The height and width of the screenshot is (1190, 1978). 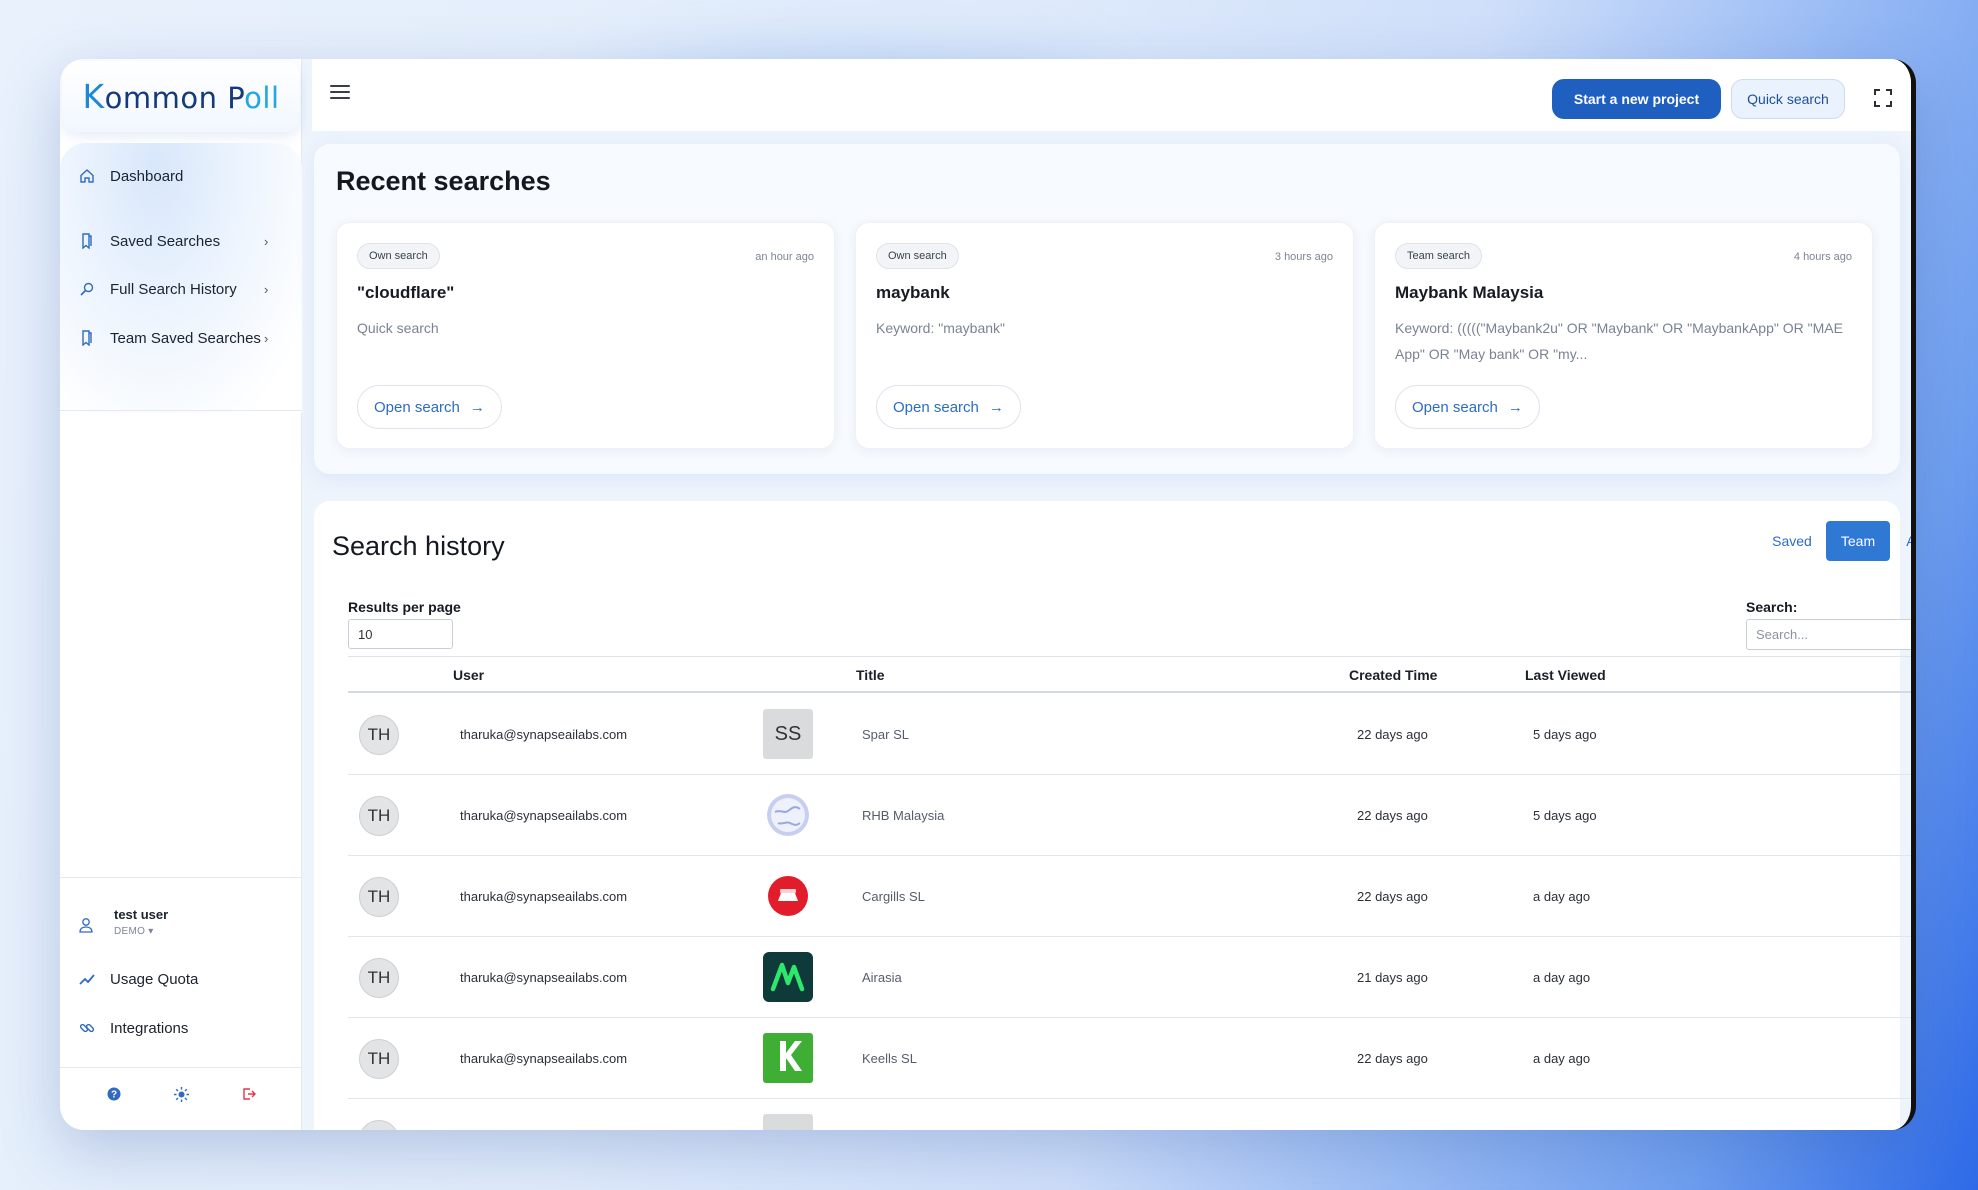 I want to click on timestamp: an hour ago, so click(x=784, y=257).